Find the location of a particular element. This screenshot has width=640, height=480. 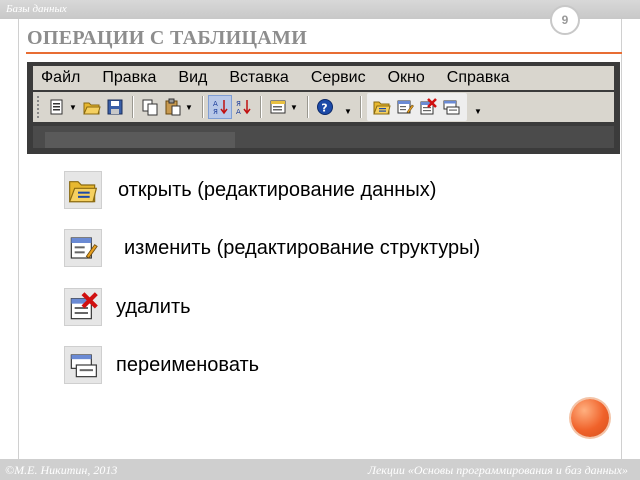

document-strip is located at coordinates (323, 137).